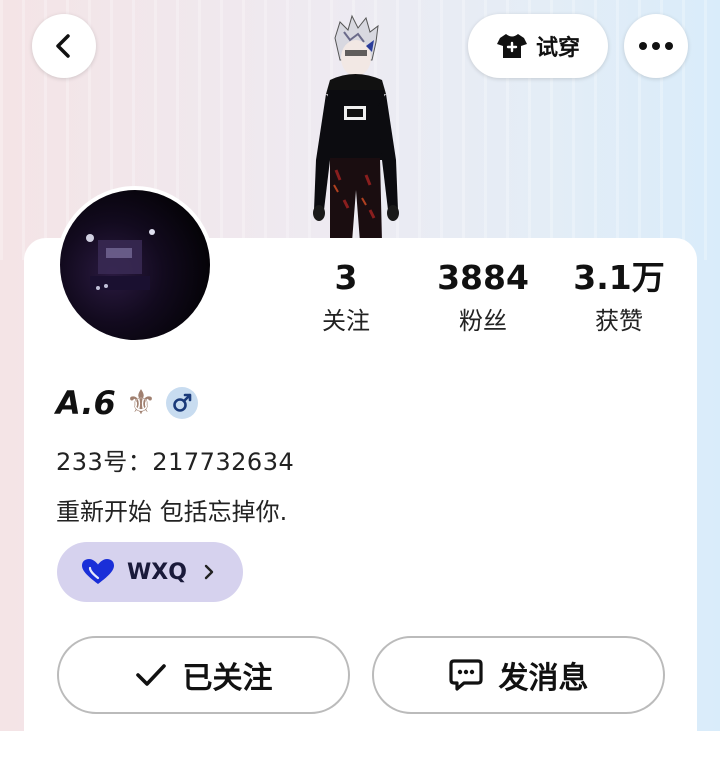 The image size is (720, 758). I want to click on avatar, so click(135, 265).